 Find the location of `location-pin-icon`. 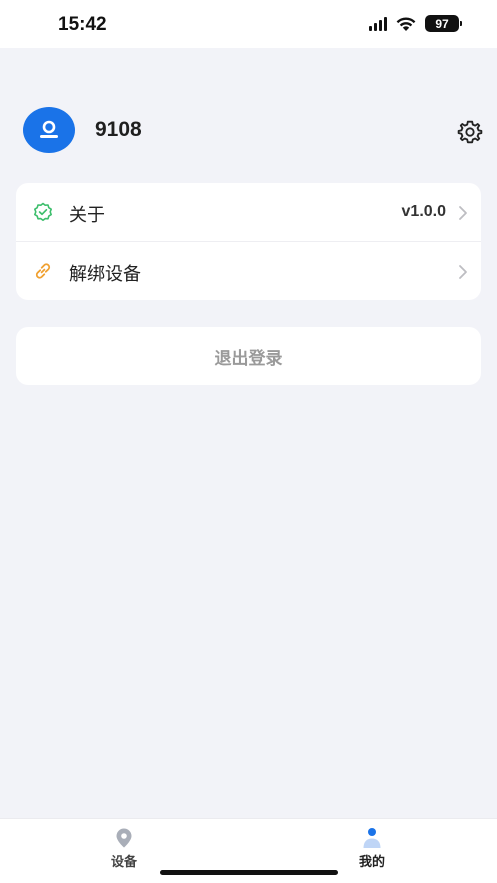

location-pin-icon is located at coordinates (124, 838).